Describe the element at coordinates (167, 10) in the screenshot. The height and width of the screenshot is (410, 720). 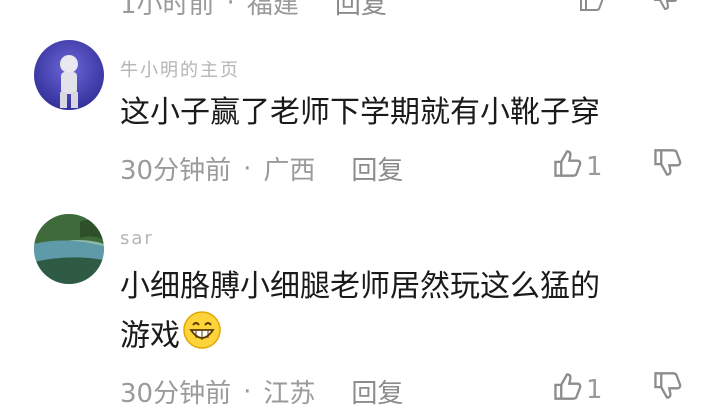
I see `comment-time: 1小时前` at that location.